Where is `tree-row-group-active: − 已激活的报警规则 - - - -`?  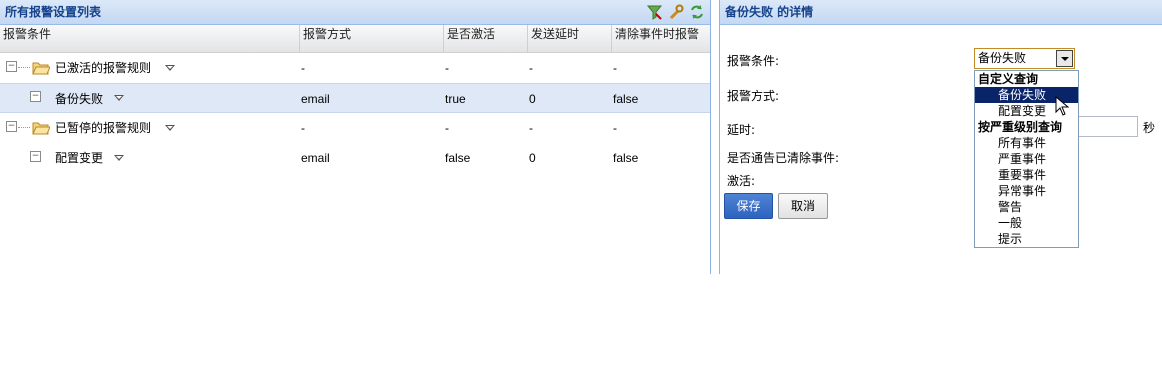
tree-row-group-active: − 已激活的报警规则 - - - - is located at coordinates (355, 68).